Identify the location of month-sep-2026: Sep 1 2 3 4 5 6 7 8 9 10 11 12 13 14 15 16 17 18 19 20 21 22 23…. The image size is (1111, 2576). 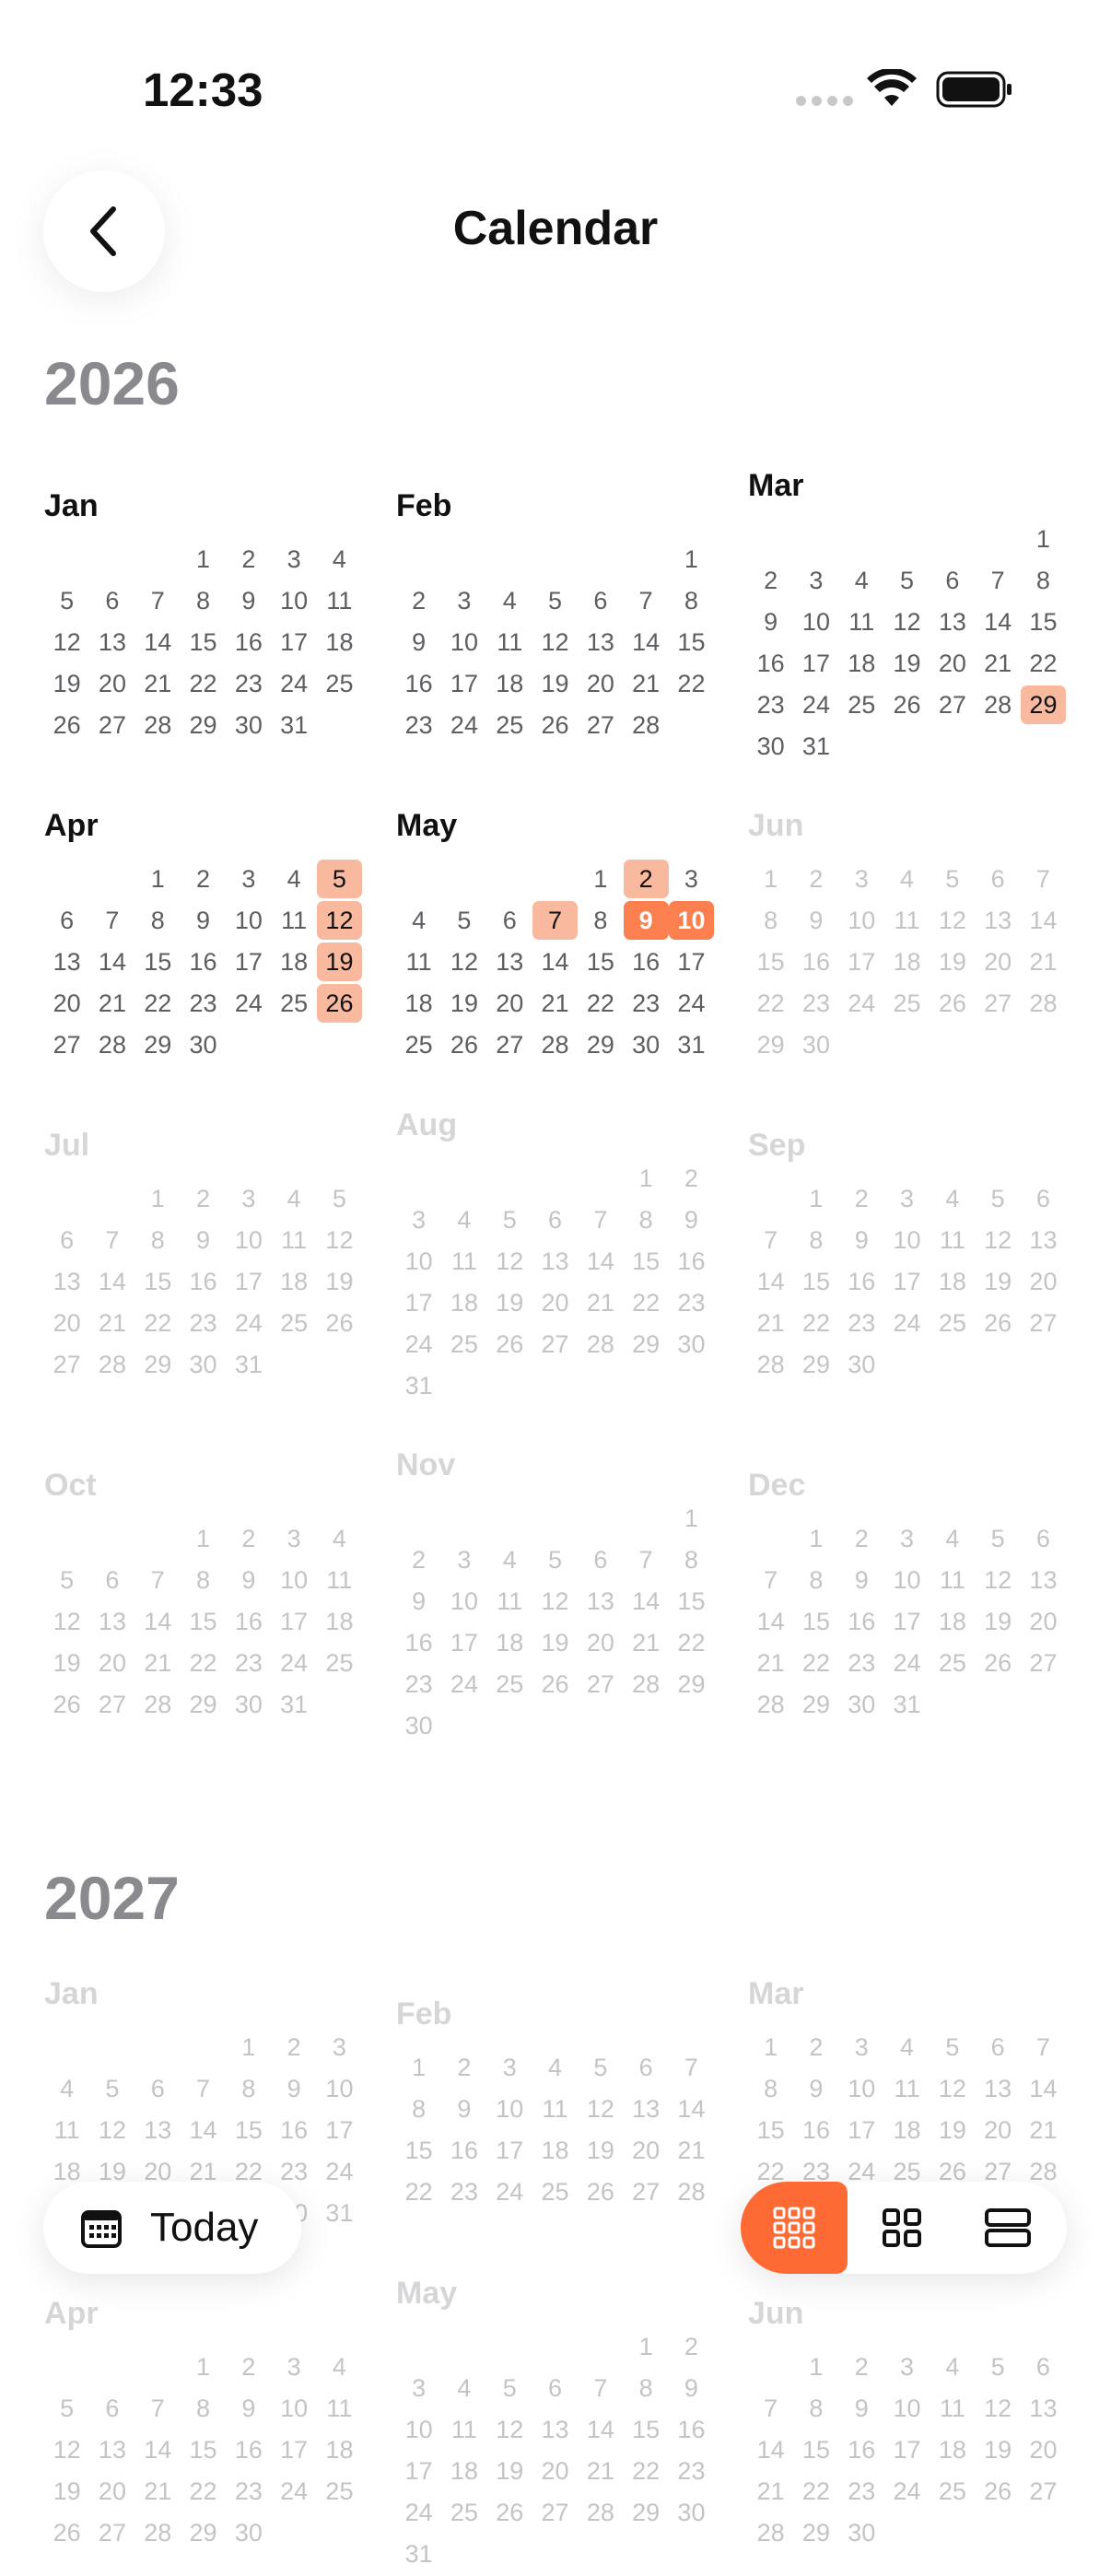
(911, 1257).